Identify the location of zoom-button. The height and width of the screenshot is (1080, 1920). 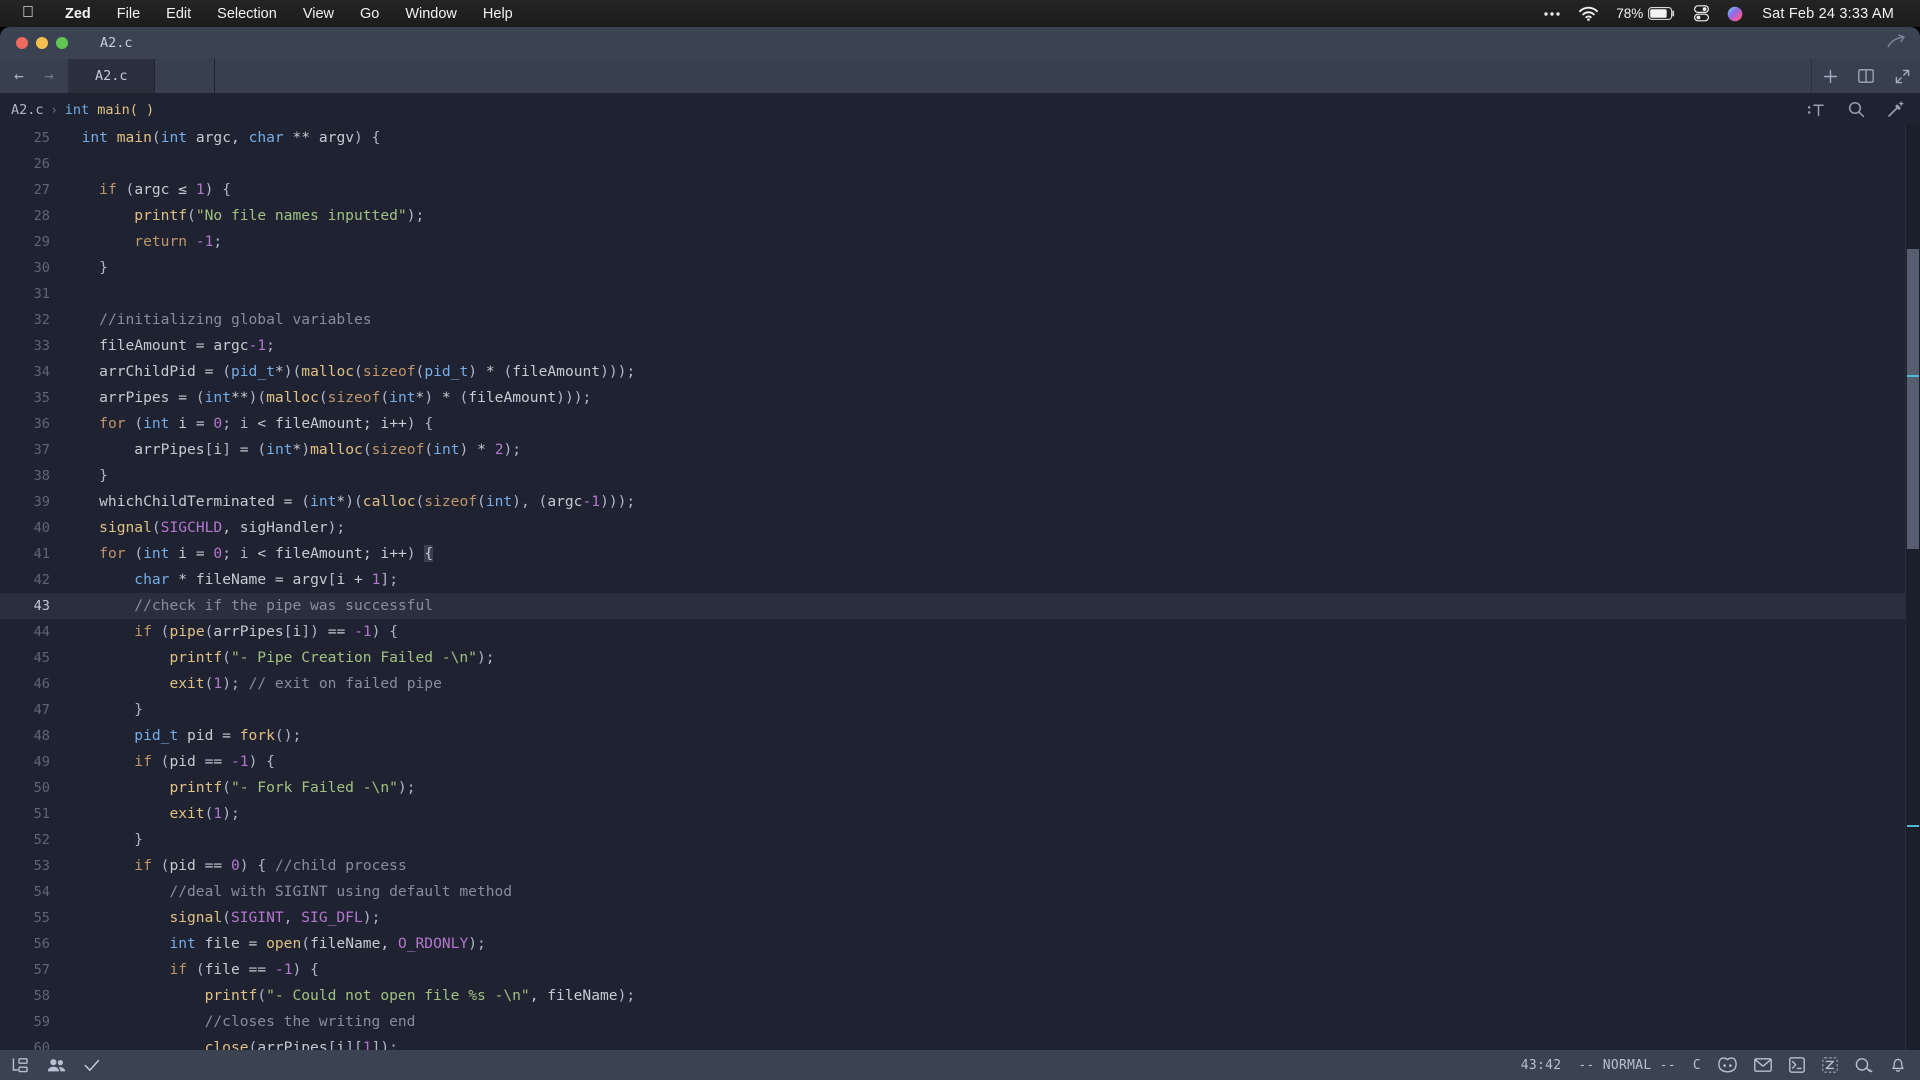
(62, 43).